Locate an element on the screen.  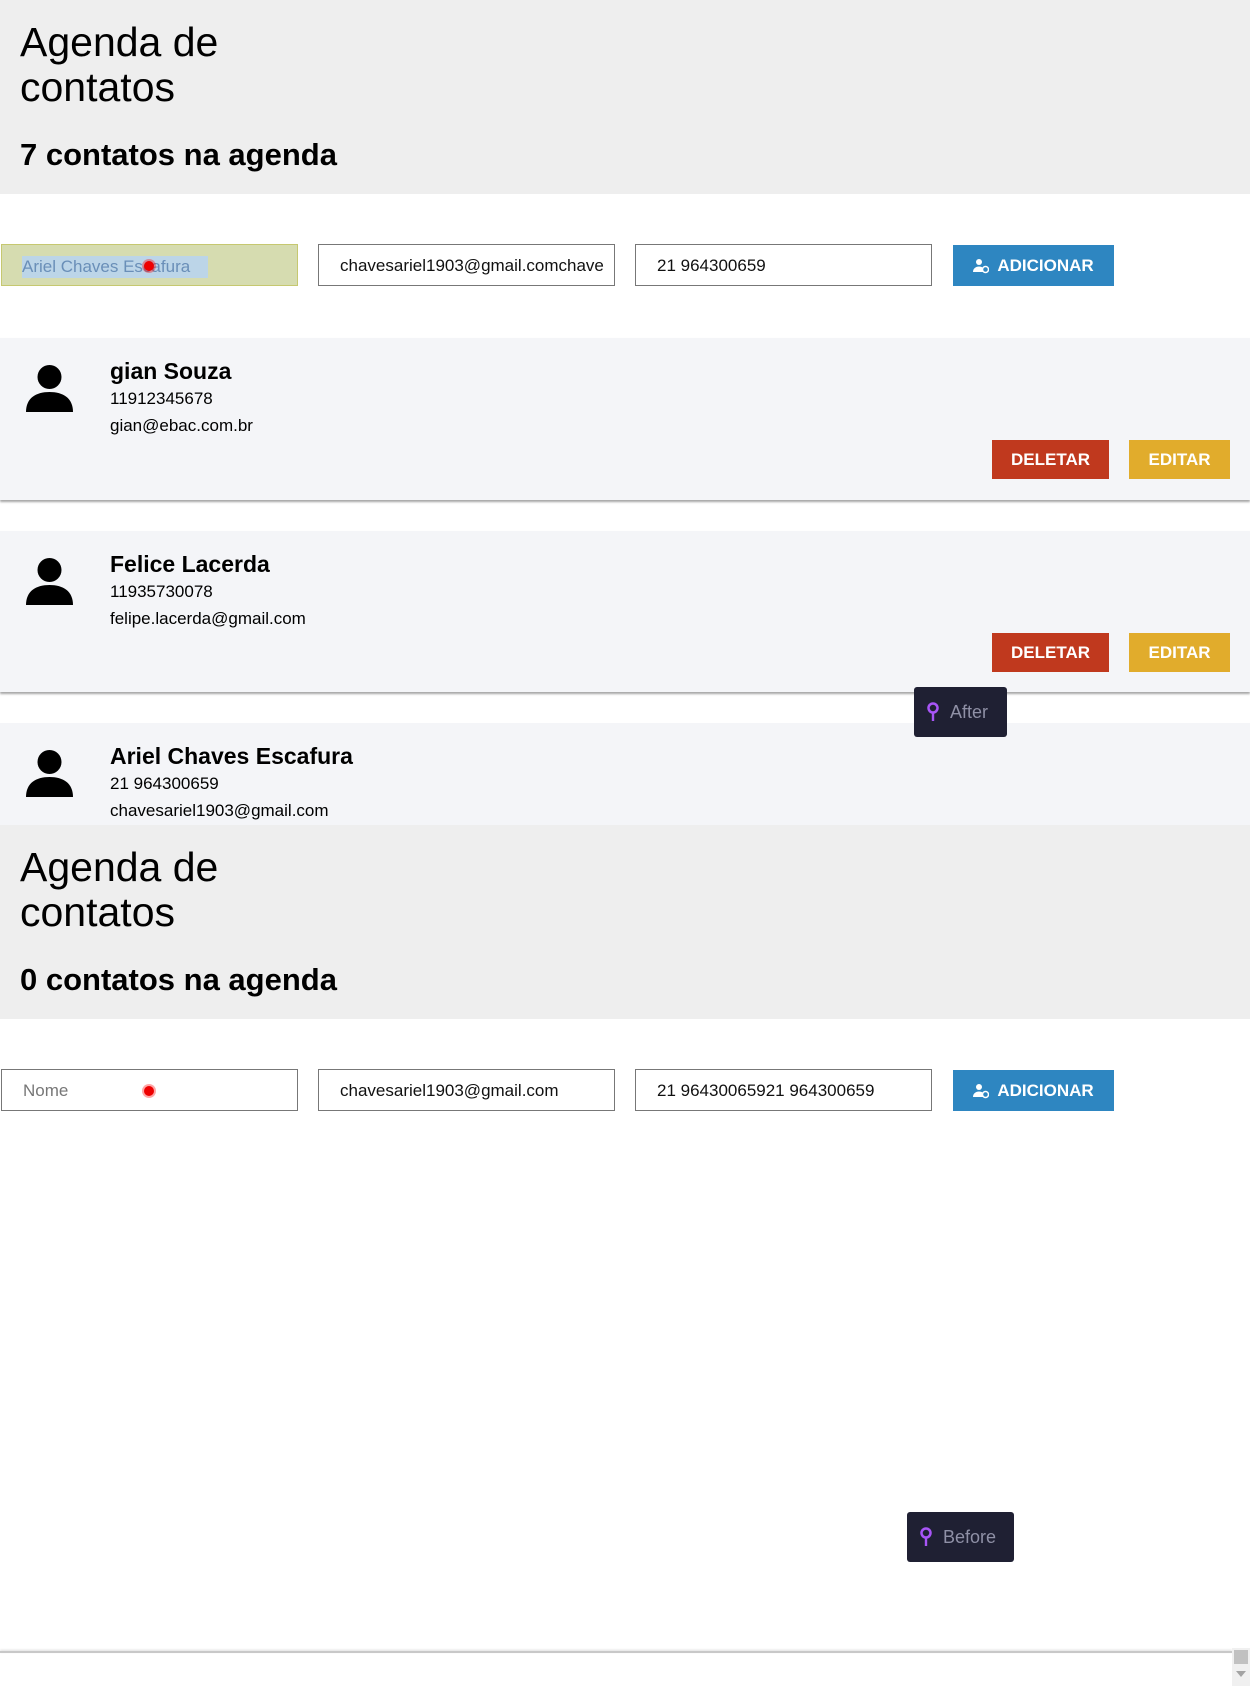
after-page-title: Agenda de contatos is located at coordinates (140, 65).